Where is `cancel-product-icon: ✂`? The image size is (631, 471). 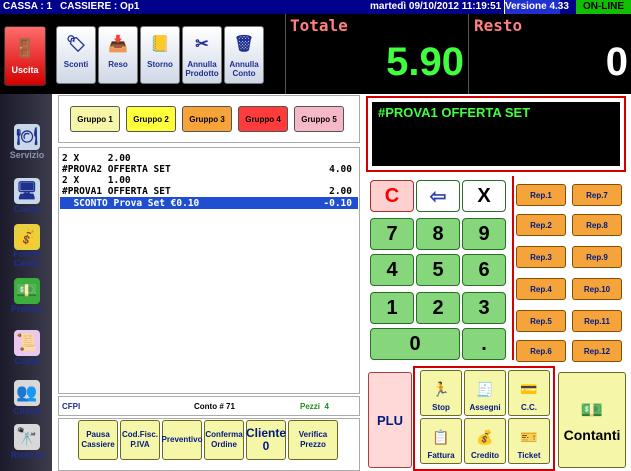
cancel-product-icon: ✂ is located at coordinates (202, 44).